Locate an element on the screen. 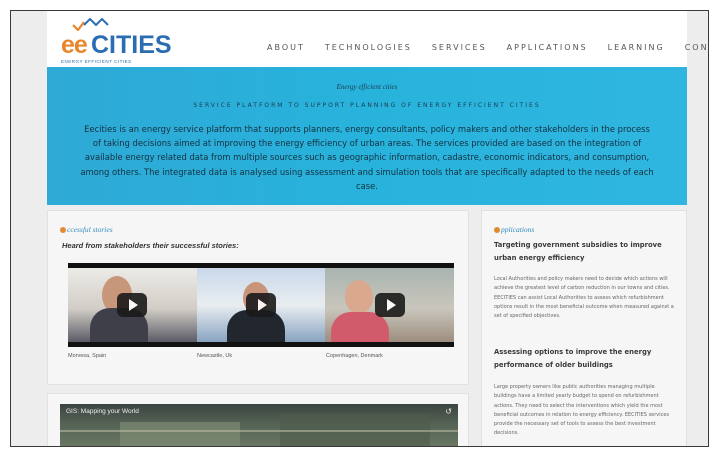 The height and width of the screenshot is (457, 719). video-thumb-copenhagen is located at coordinates (390, 305).